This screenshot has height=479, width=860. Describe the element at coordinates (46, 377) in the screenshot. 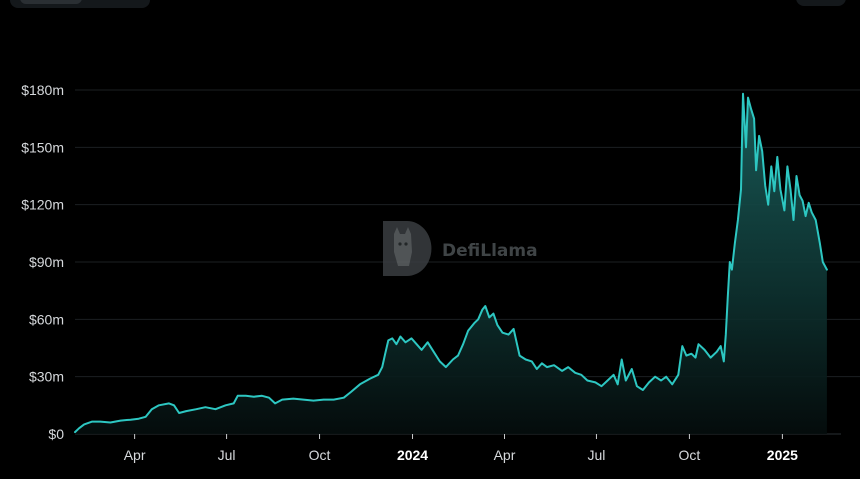

I see `y-tick-label: $30m` at that location.